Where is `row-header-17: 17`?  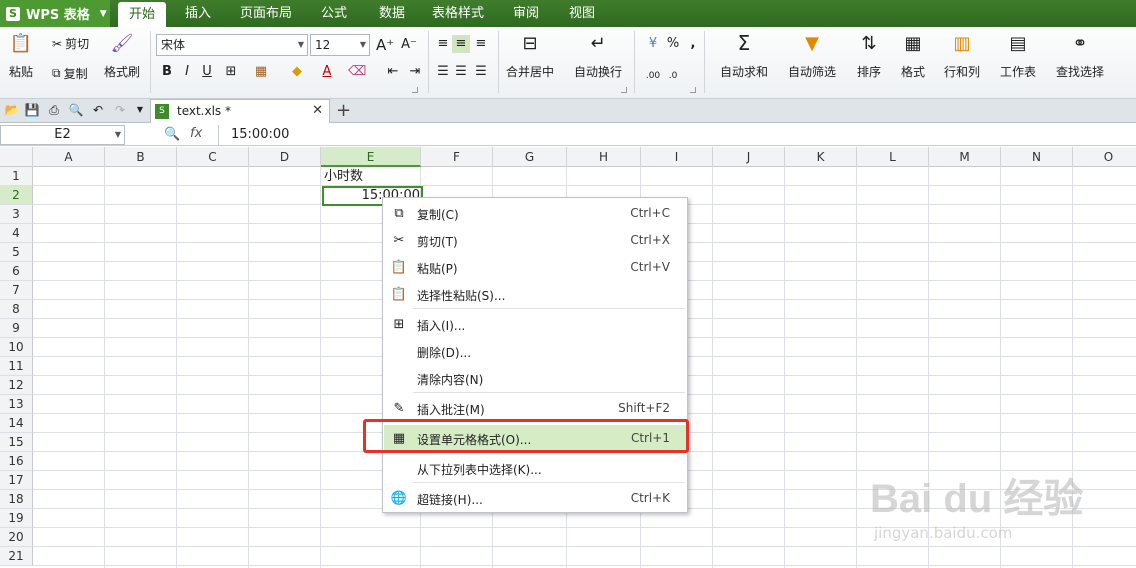
row-header-17: 17 is located at coordinates (16, 480).